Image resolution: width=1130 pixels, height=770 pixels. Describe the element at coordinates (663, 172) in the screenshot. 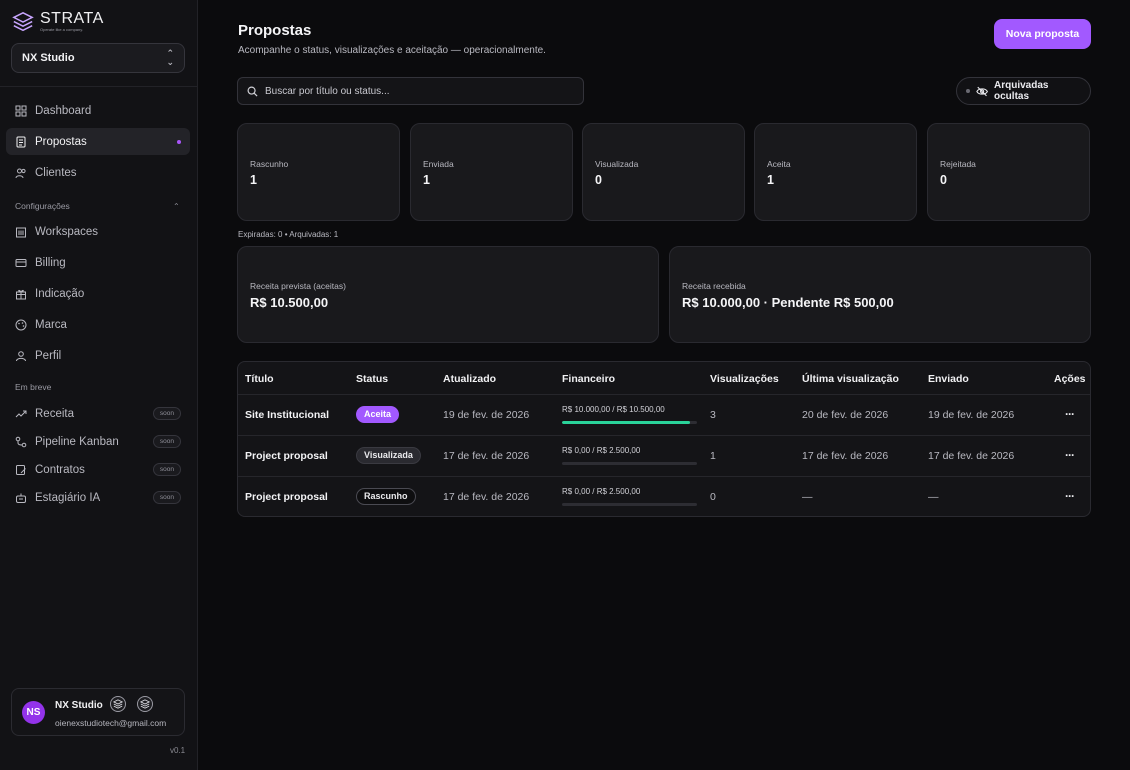

I see `stat-card-visualizada: Visualizada 0` at that location.